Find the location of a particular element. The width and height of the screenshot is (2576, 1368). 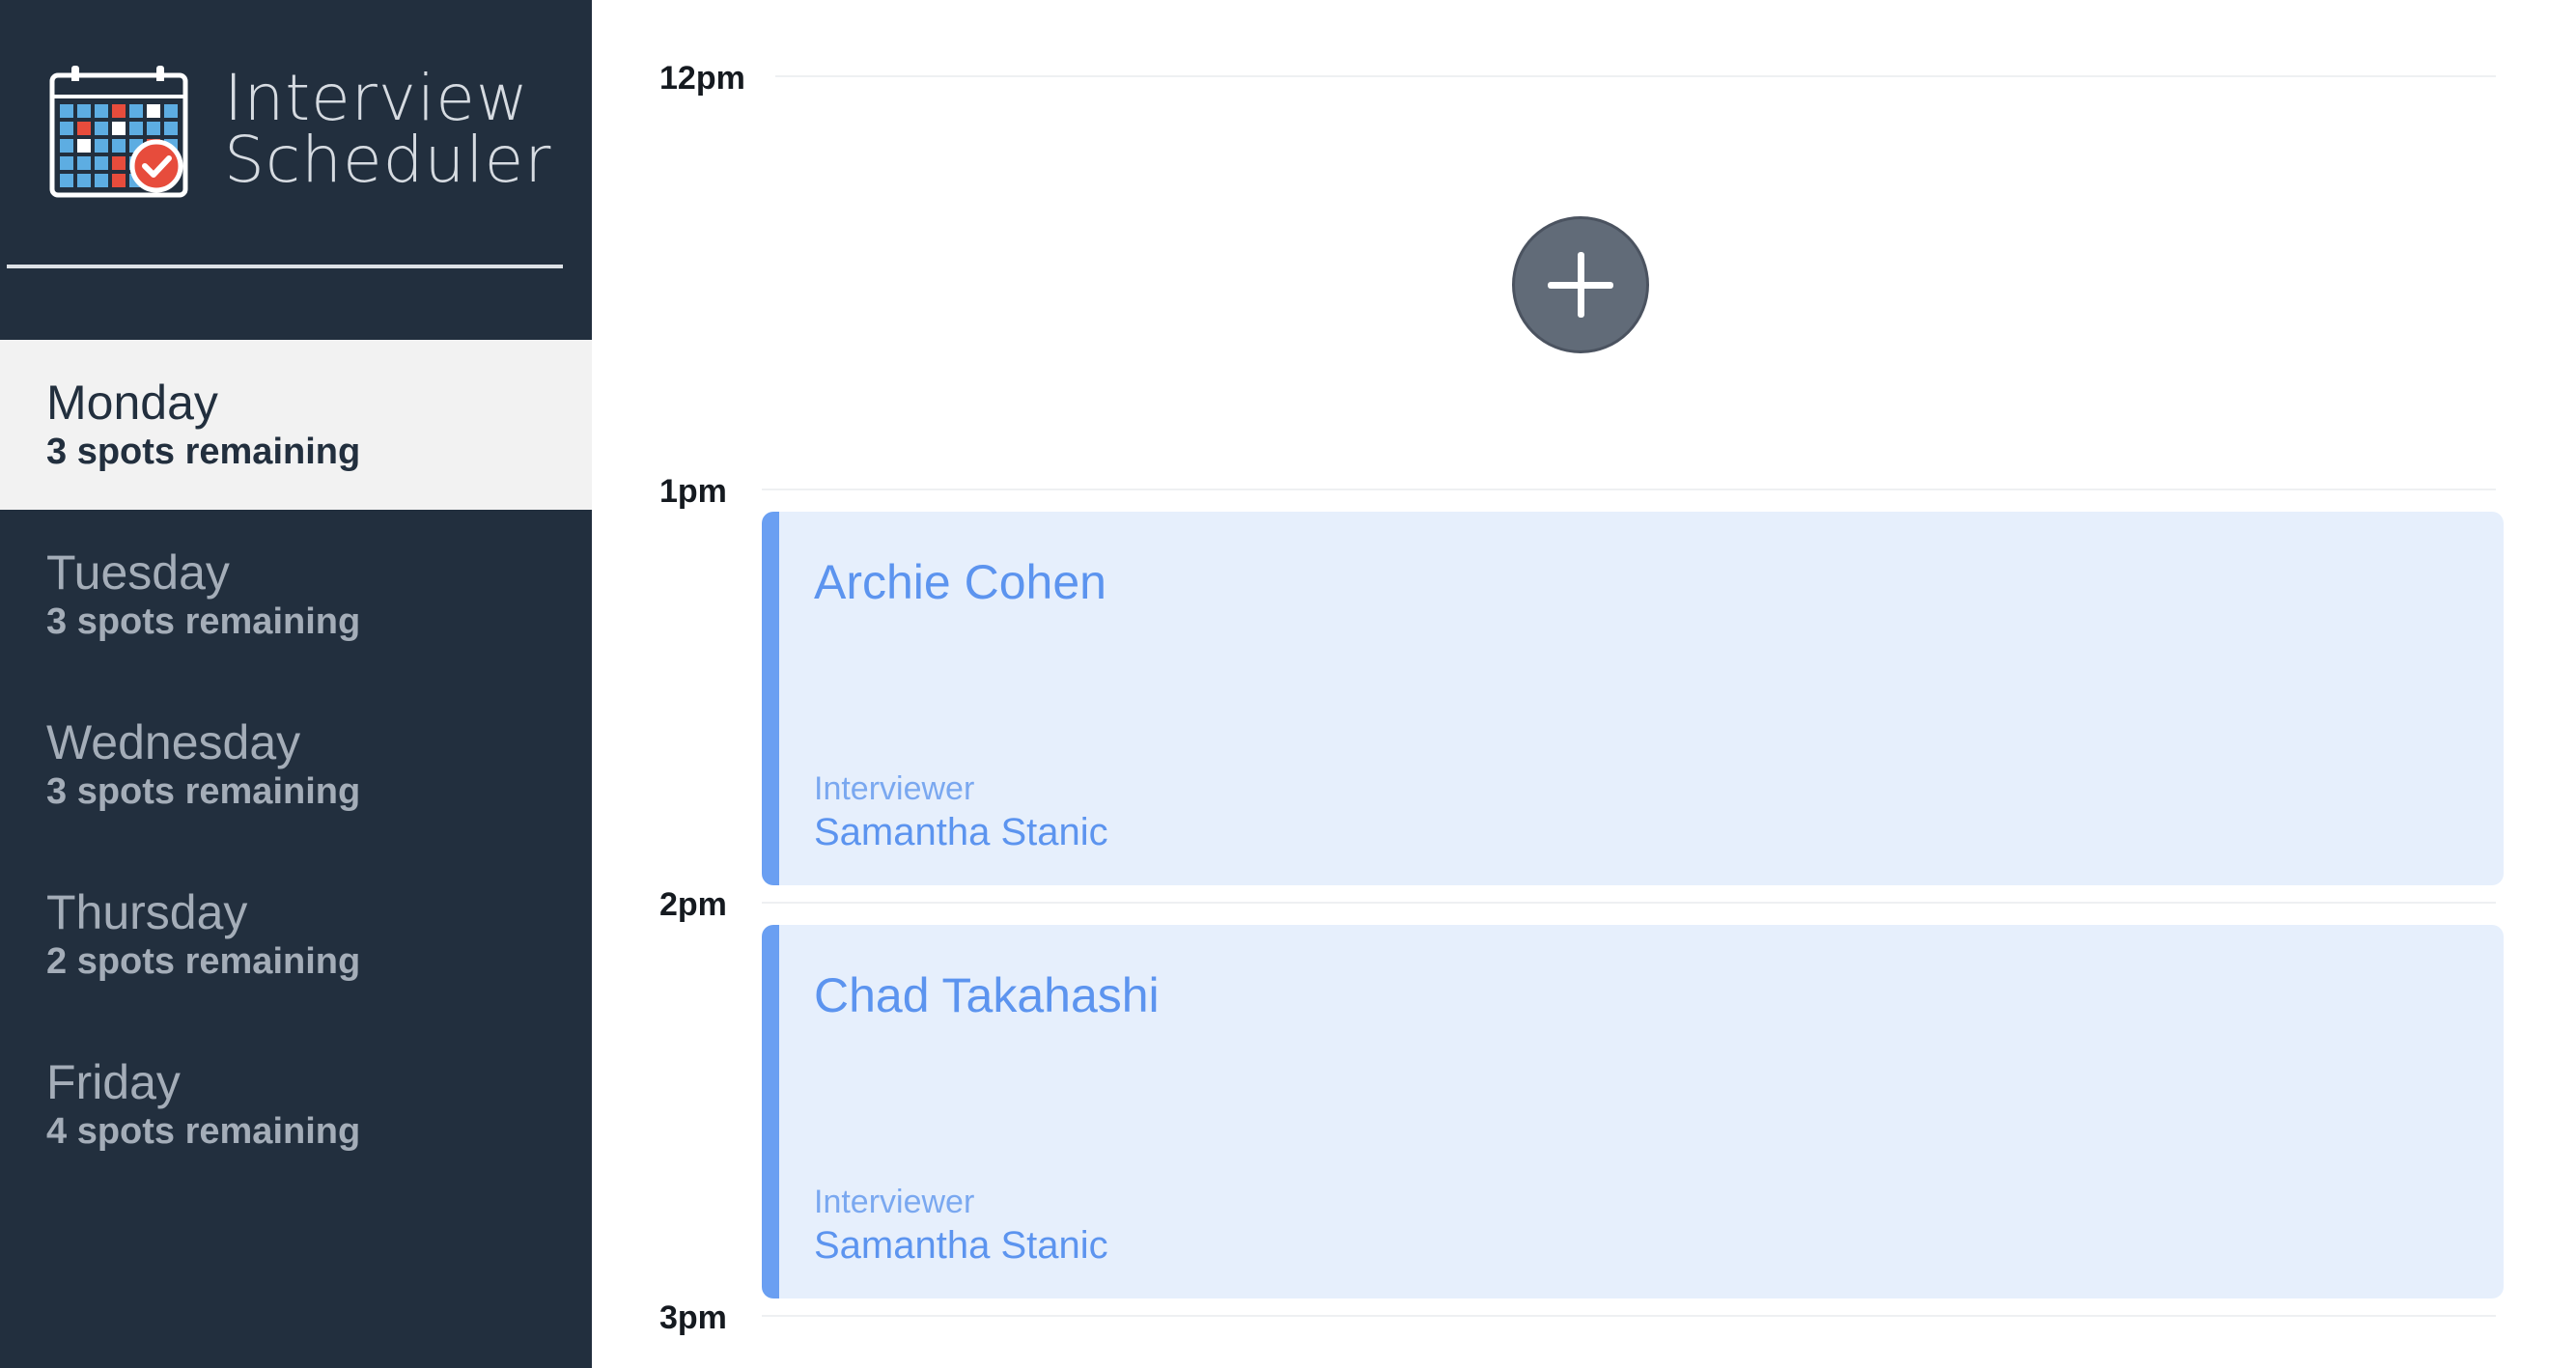

time-label-3pm: 3pm is located at coordinates (693, 1317).